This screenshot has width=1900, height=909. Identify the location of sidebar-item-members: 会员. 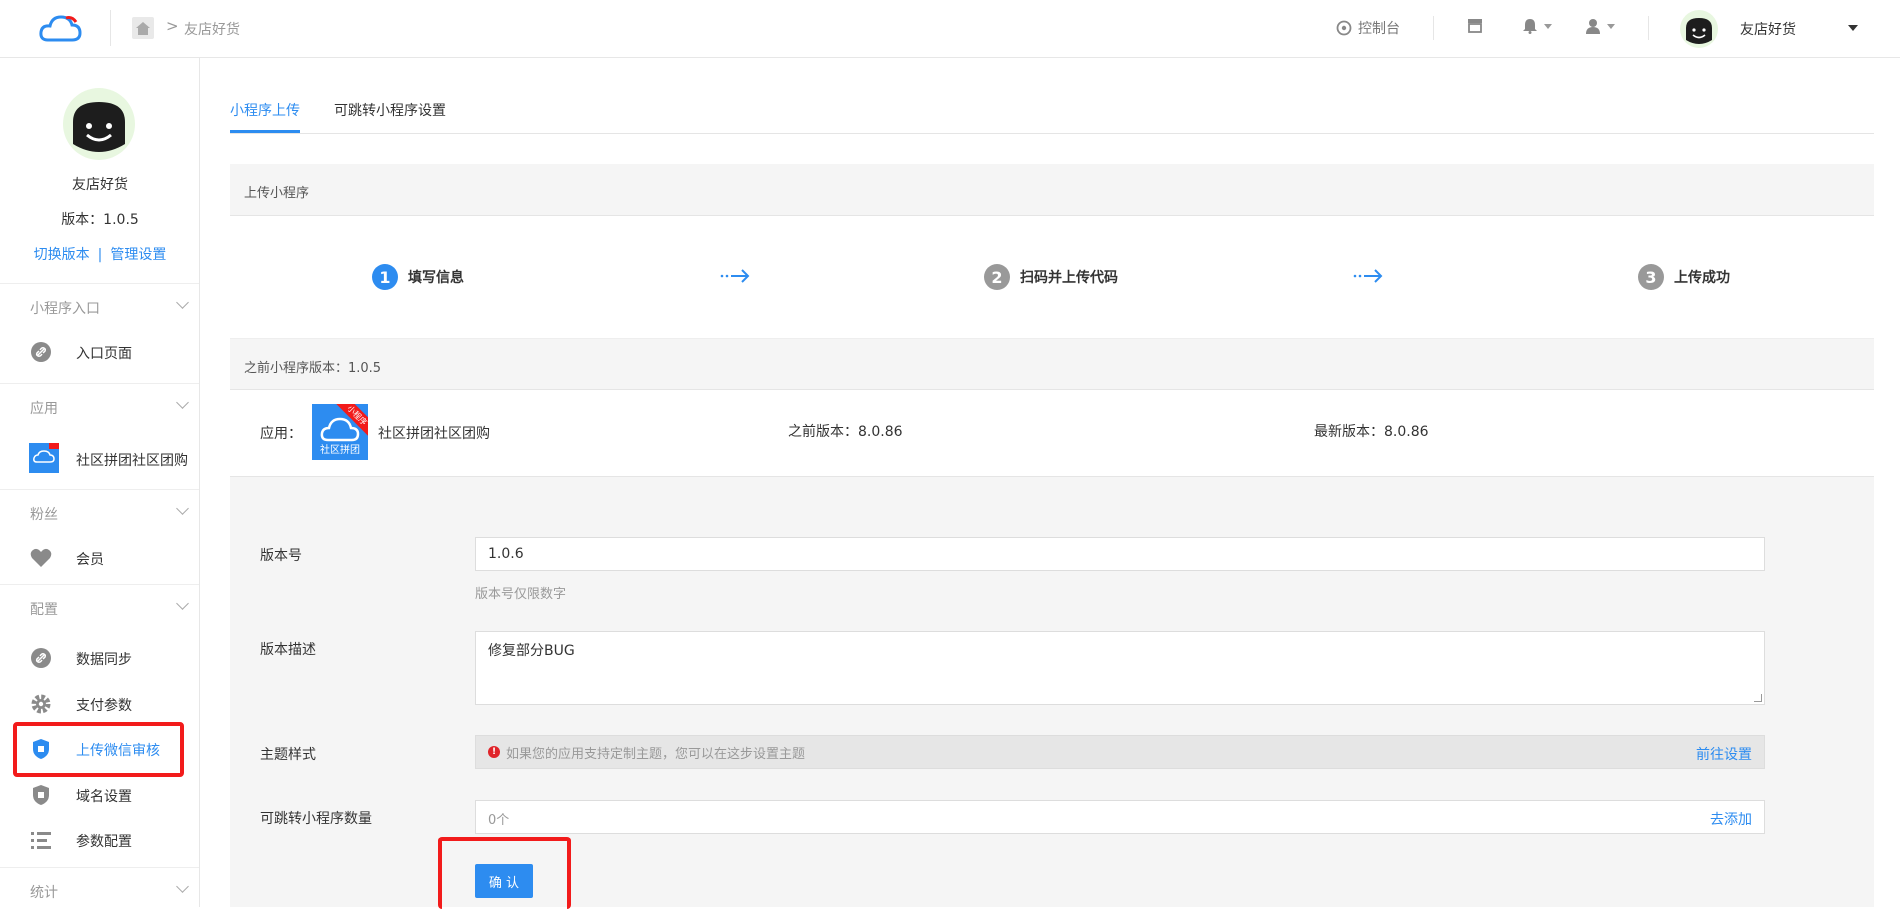
(99, 557).